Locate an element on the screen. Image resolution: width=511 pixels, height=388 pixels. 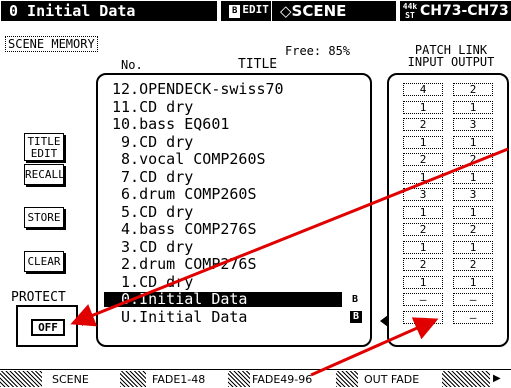
scene-label: 2.drum COMP276S is located at coordinates (184, 264).